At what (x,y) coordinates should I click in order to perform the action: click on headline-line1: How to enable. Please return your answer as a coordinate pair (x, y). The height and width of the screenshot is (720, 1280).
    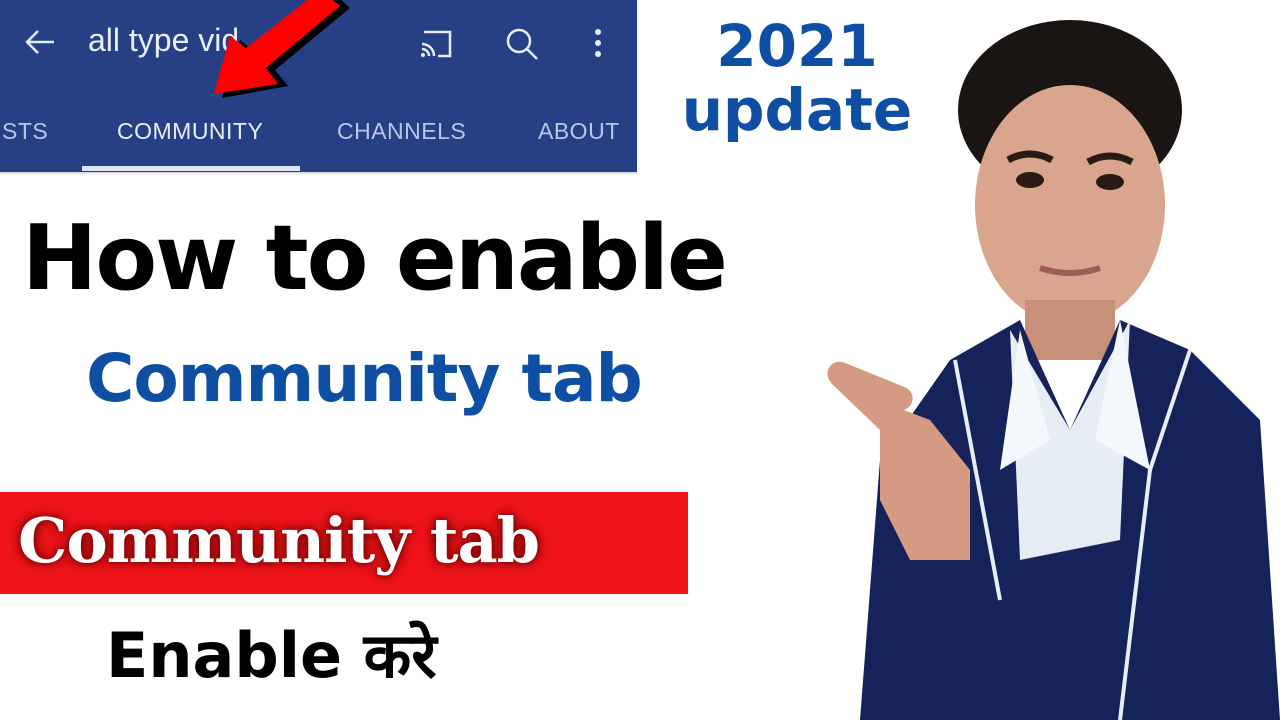
    Looking at the image, I should click on (375, 258).